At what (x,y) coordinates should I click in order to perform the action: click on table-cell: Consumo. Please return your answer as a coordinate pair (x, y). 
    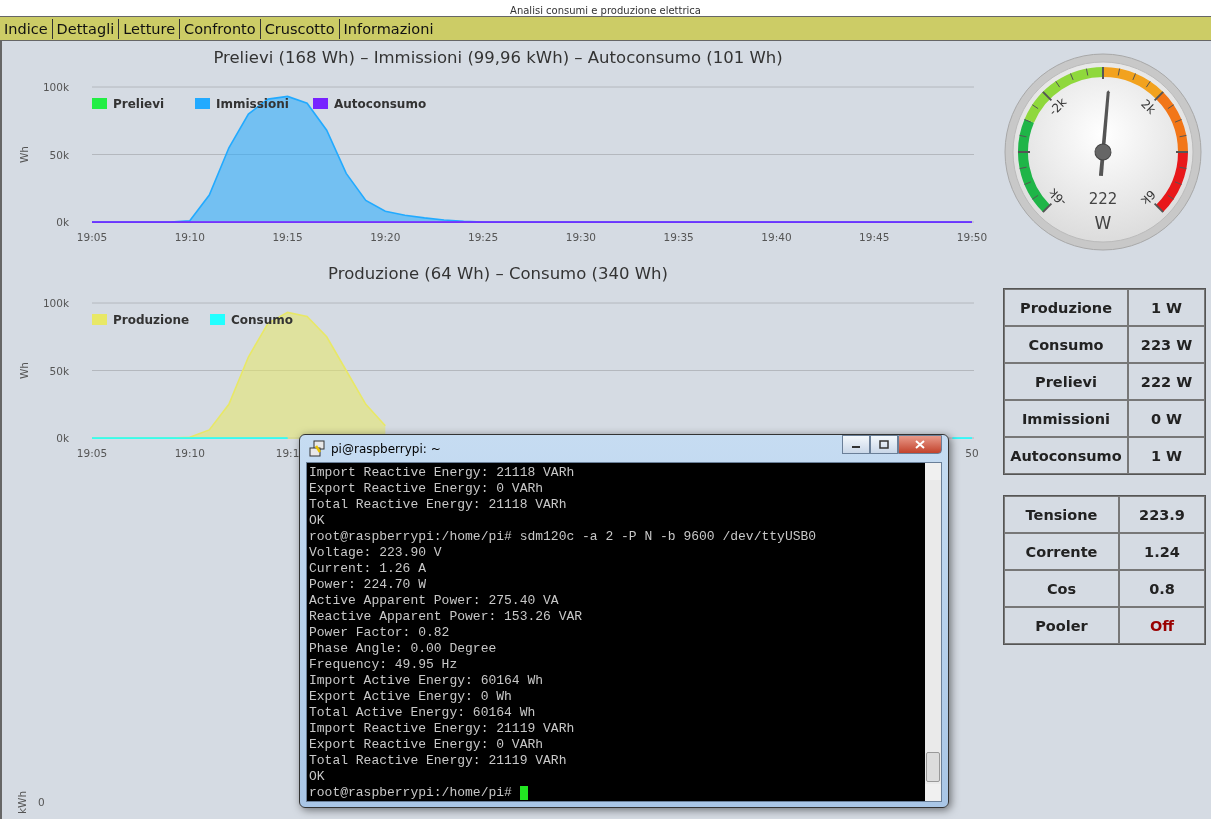
    Looking at the image, I should click on (1066, 344).